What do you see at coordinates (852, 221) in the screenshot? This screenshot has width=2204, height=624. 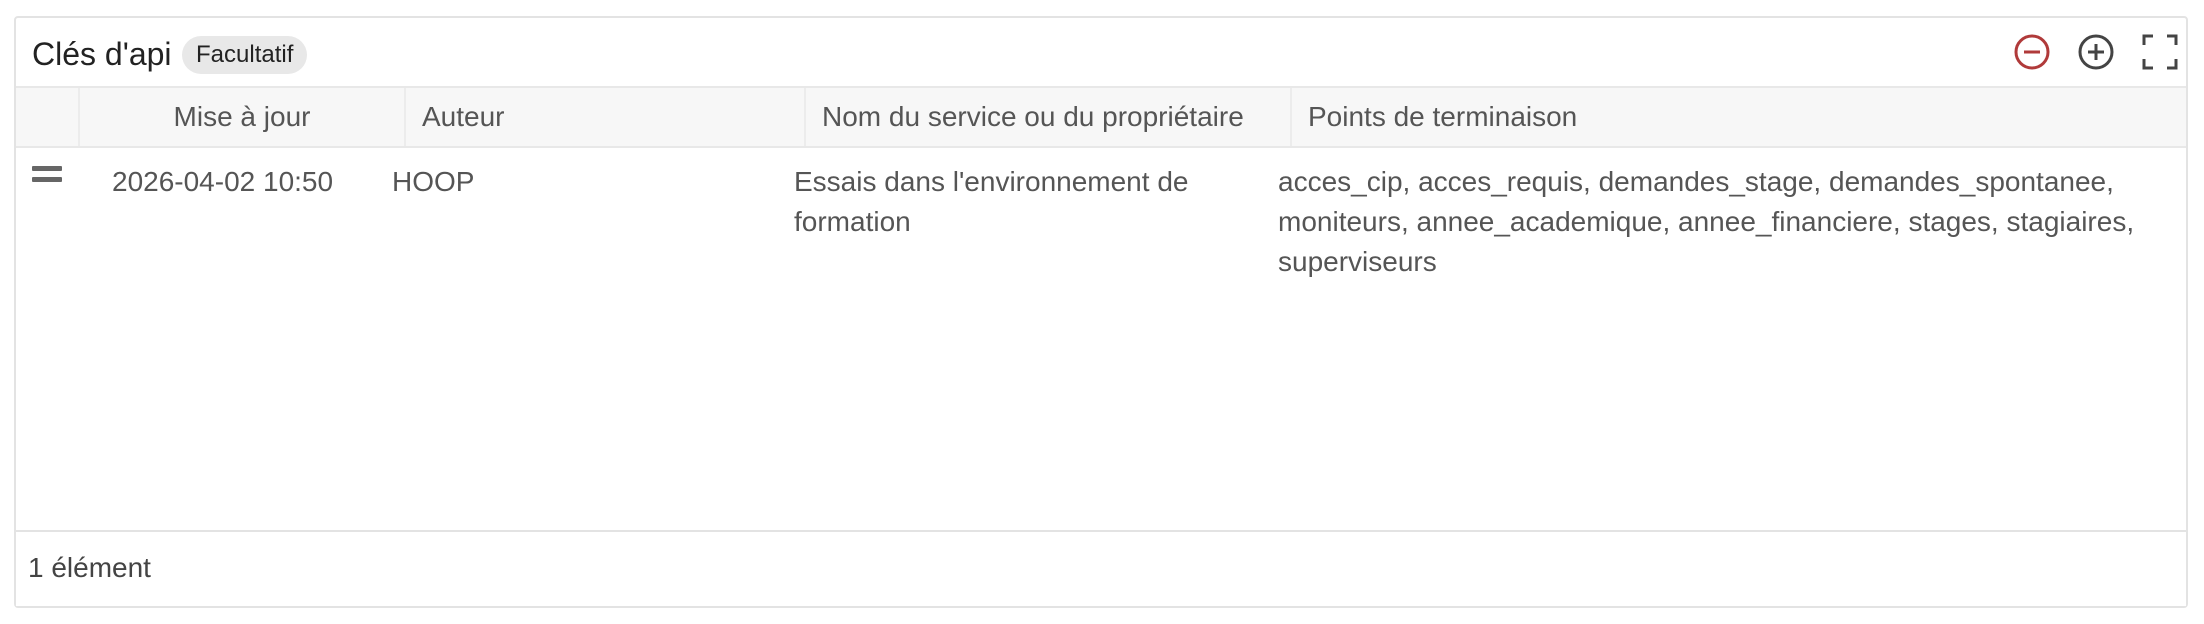 I see `cell-service-line: formation` at bounding box center [852, 221].